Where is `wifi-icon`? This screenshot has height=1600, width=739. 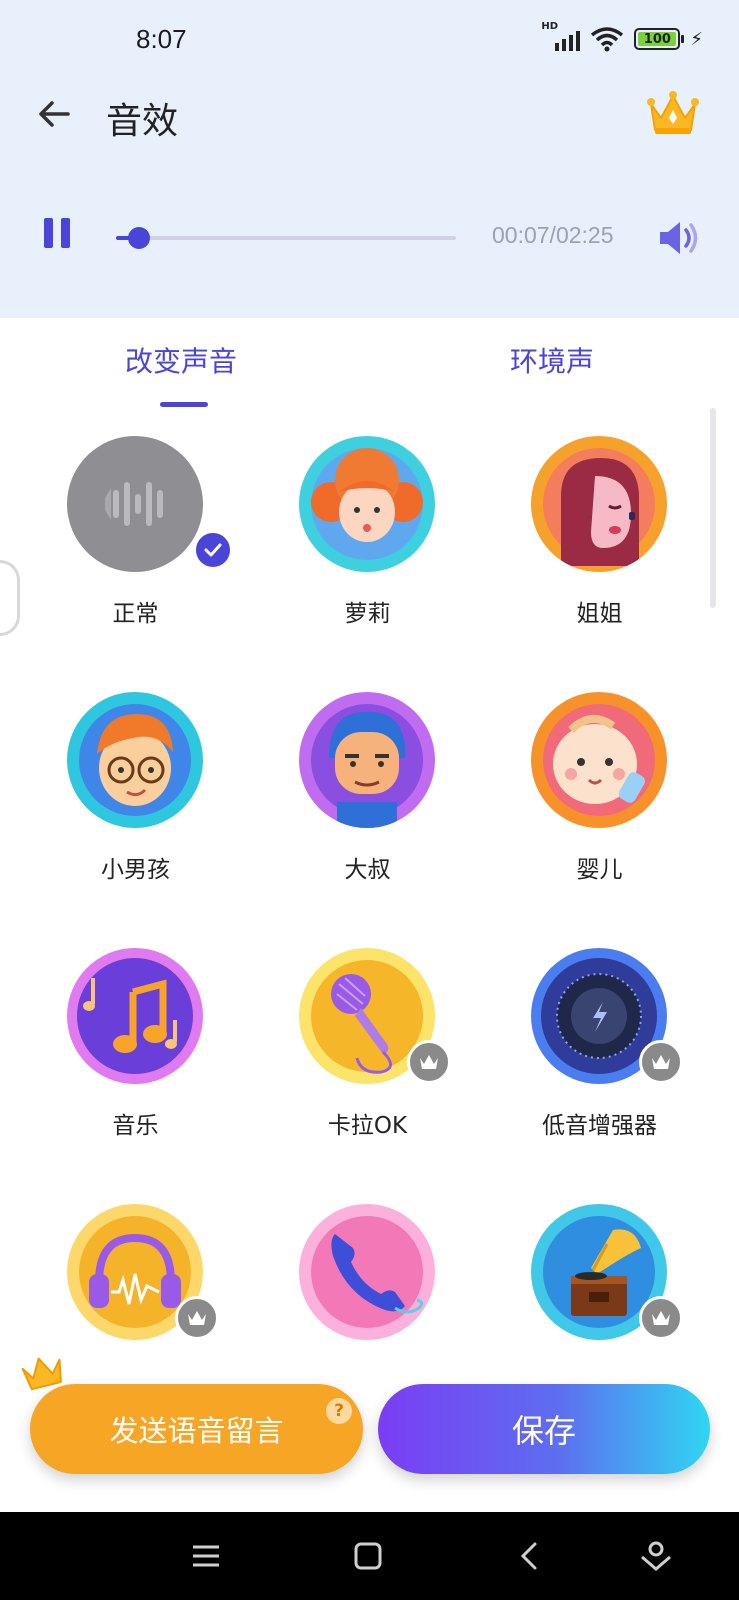 wifi-icon is located at coordinates (607, 39).